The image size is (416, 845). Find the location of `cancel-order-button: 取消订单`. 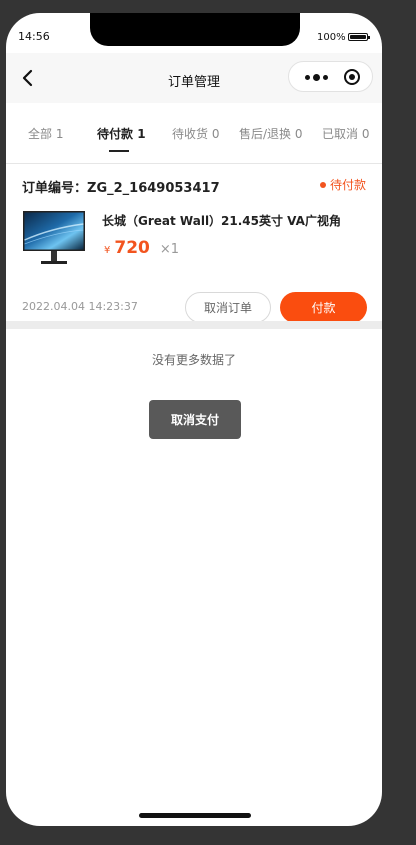

cancel-order-button: 取消订单 is located at coordinates (228, 307).